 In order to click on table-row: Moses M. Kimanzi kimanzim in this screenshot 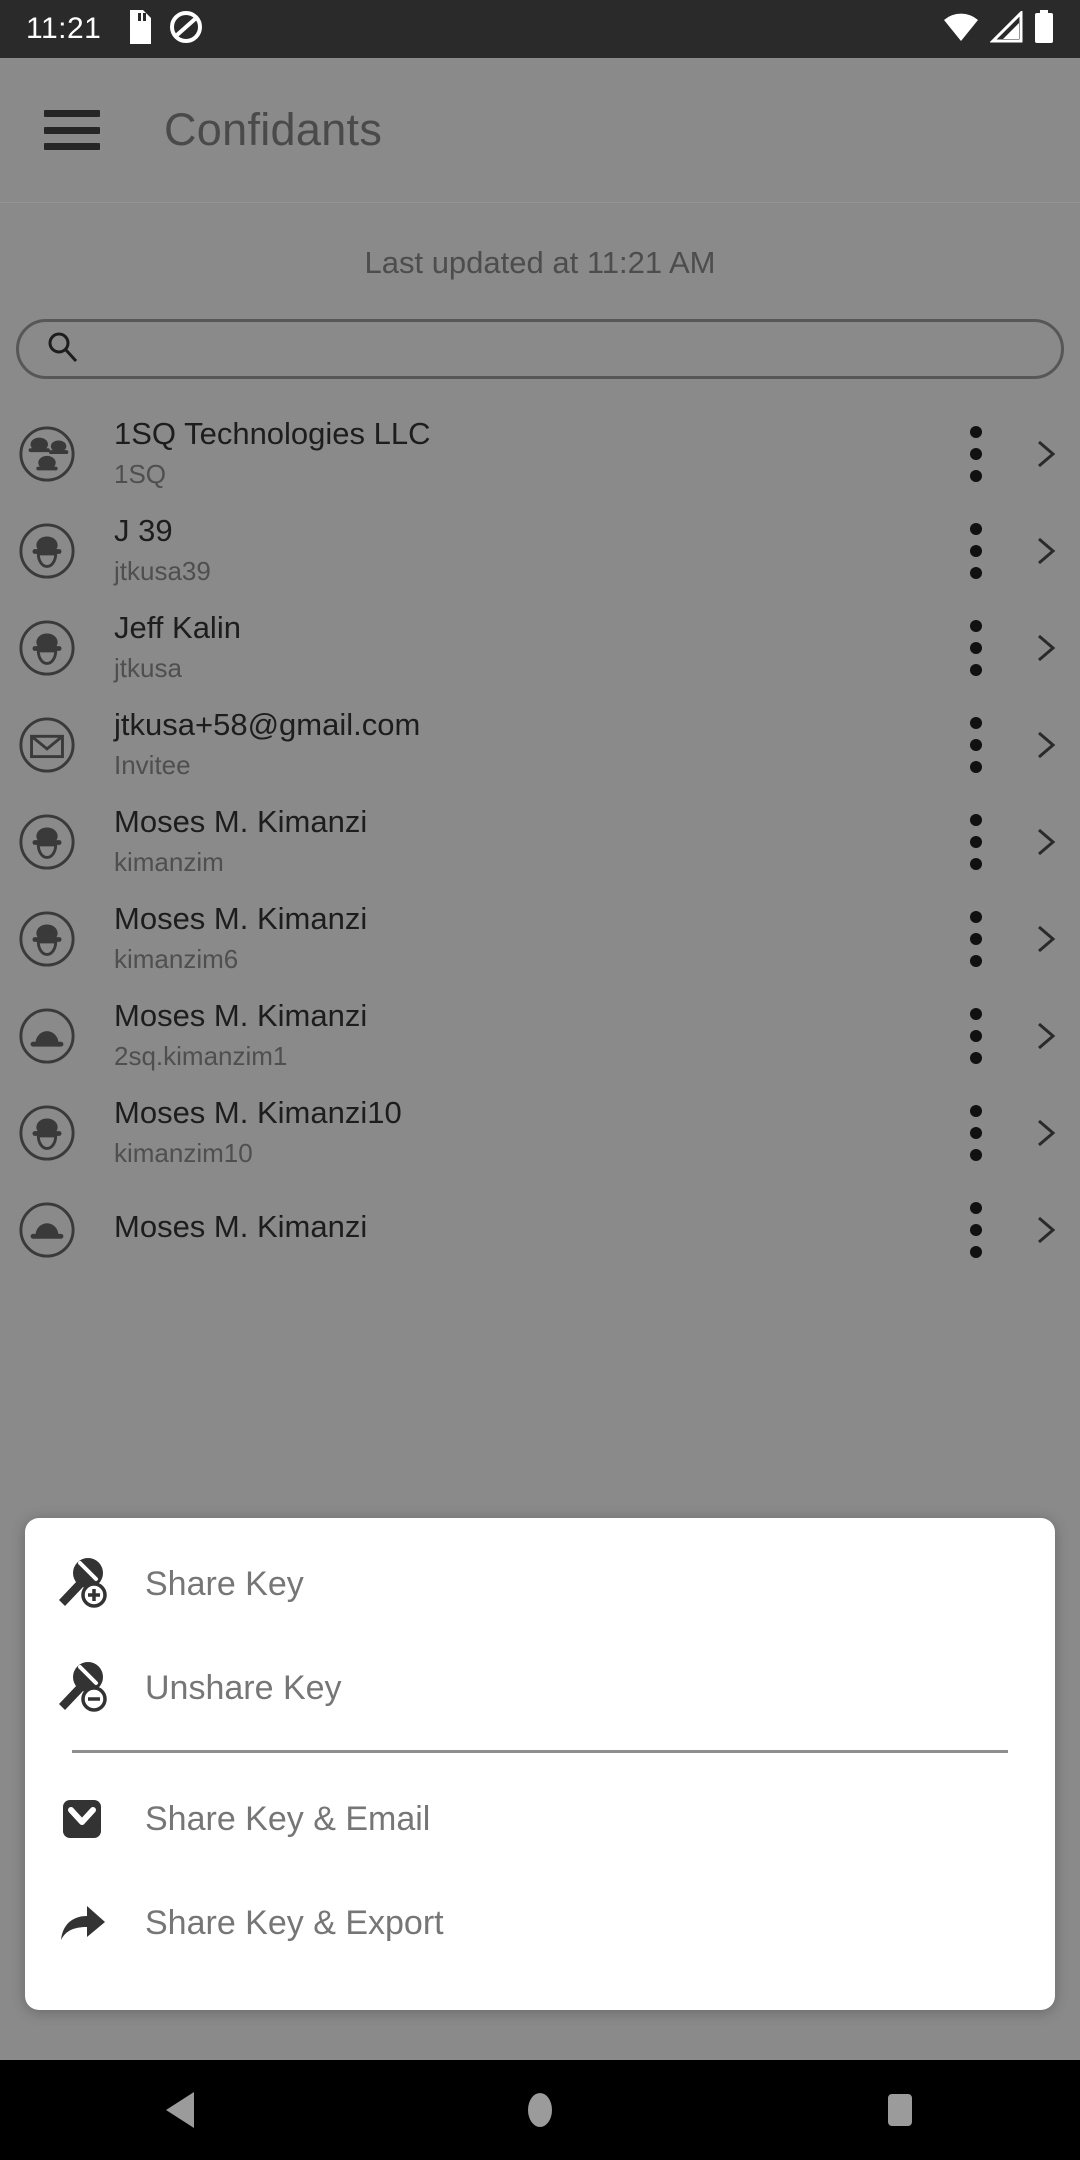, I will do `click(540, 841)`.